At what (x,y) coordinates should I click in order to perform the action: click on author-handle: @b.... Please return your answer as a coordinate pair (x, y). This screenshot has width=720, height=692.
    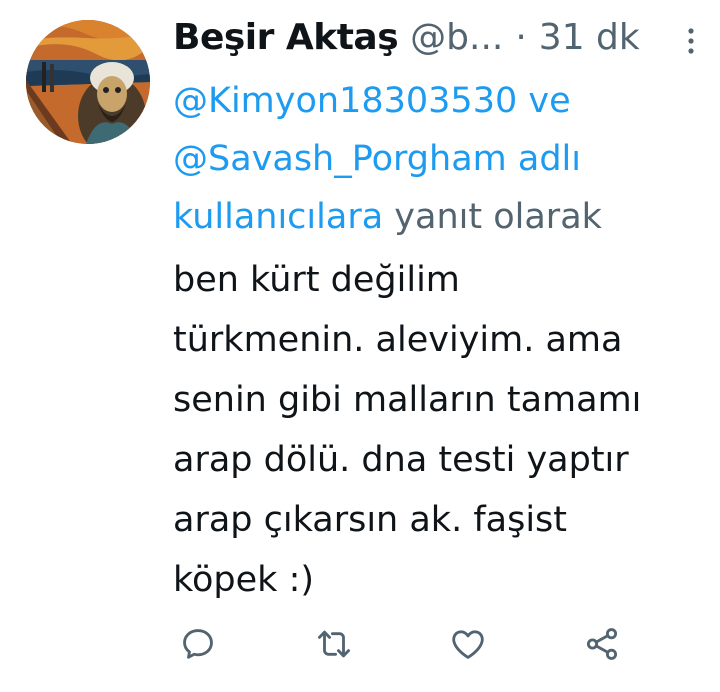
    Looking at the image, I should click on (456, 37).